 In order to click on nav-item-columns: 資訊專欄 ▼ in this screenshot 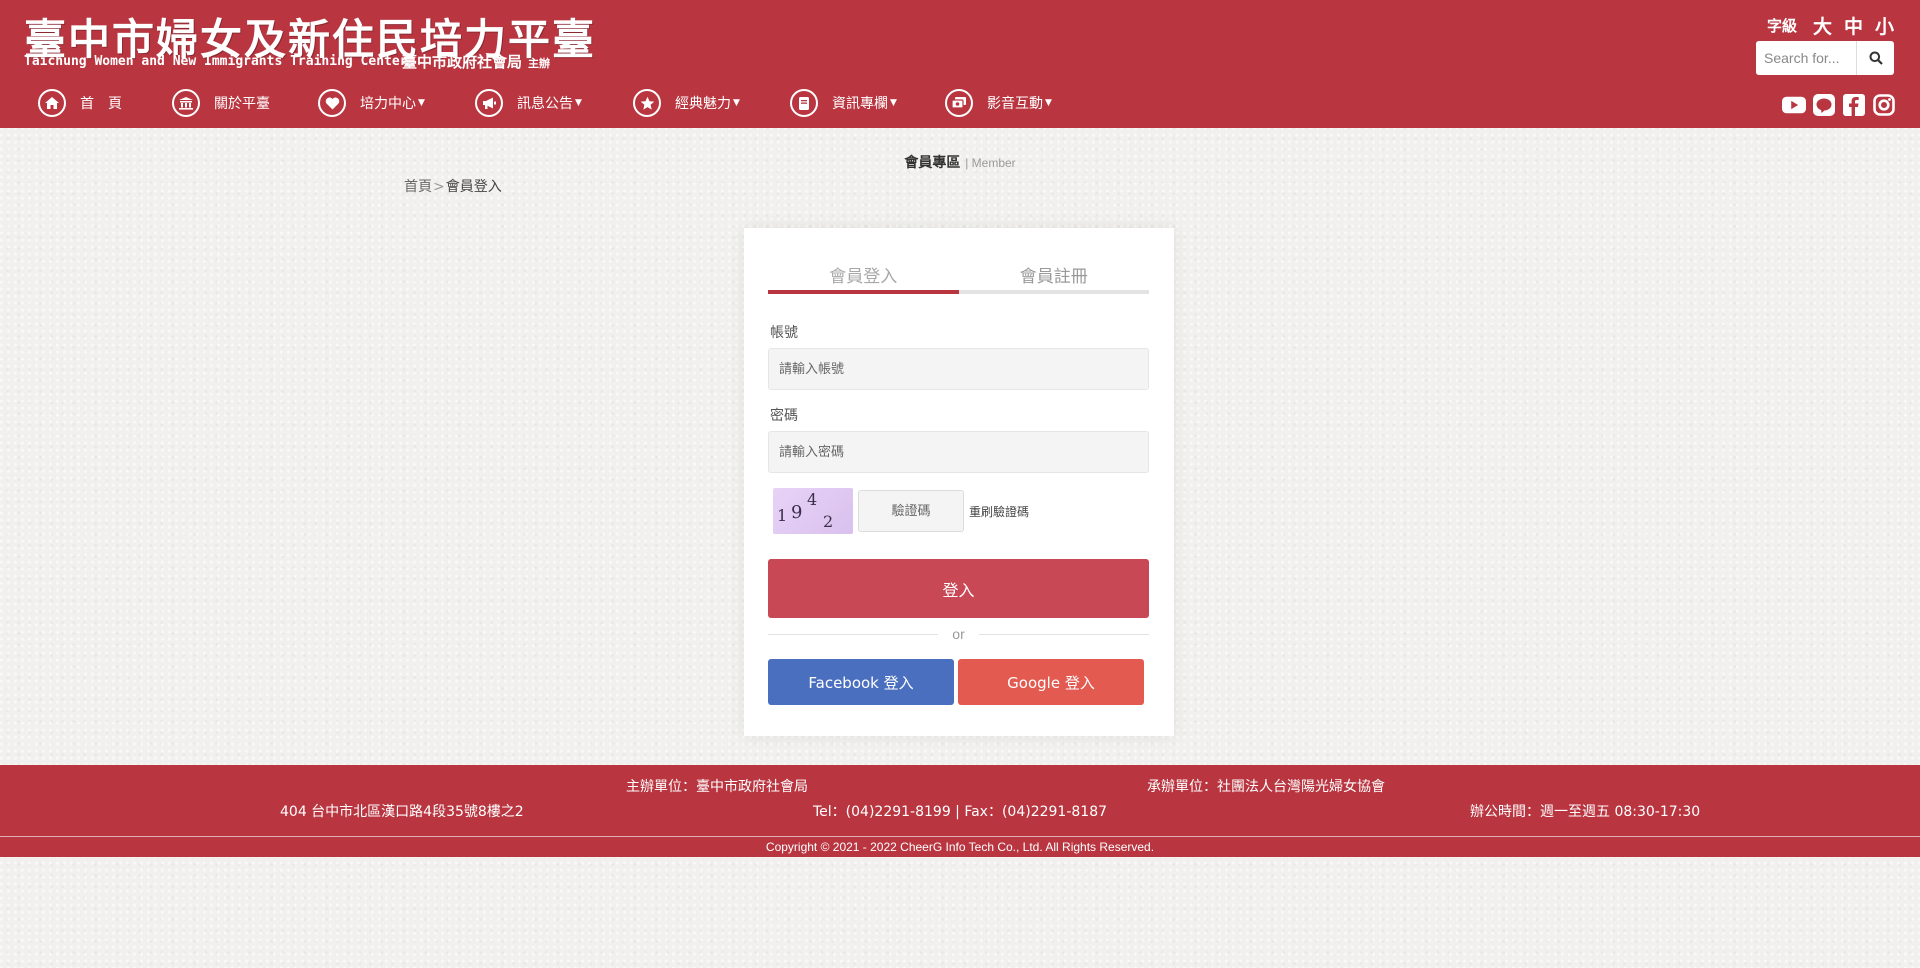, I will do `click(867, 103)`.